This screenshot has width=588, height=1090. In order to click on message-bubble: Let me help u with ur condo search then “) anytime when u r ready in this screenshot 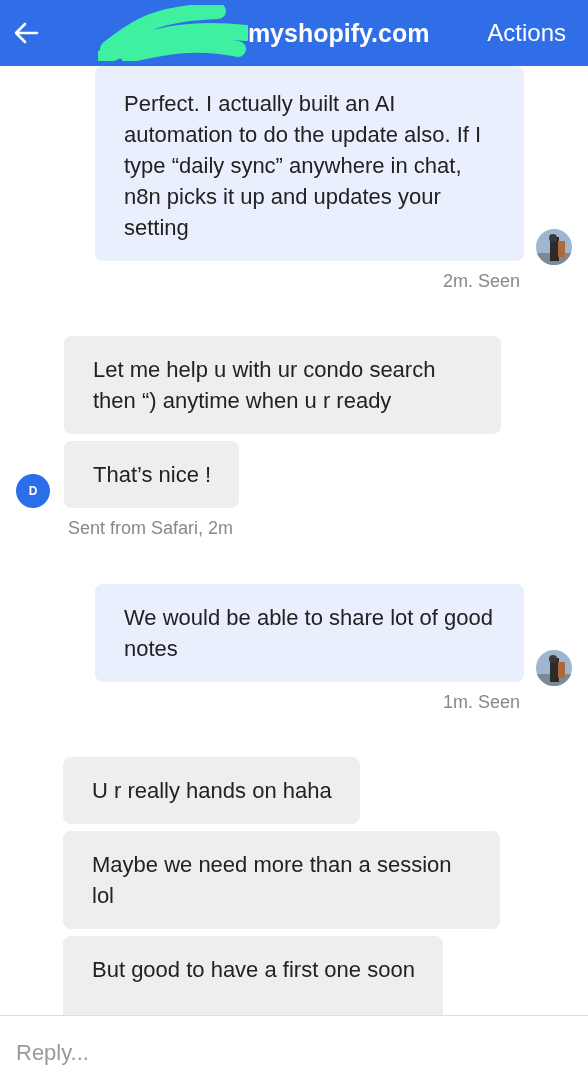, I will do `click(282, 385)`.